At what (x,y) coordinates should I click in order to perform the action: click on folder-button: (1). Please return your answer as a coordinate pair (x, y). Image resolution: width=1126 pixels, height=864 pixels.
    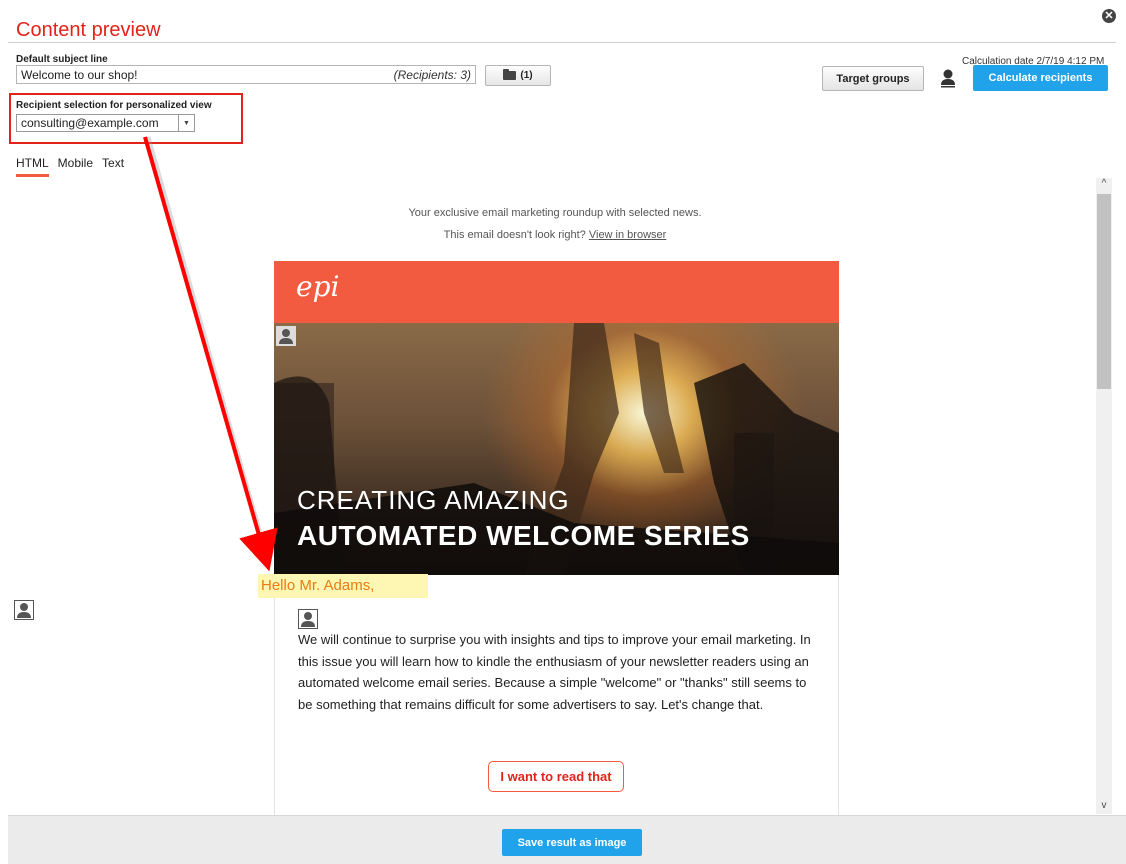
    Looking at the image, I should click on (518, 75).